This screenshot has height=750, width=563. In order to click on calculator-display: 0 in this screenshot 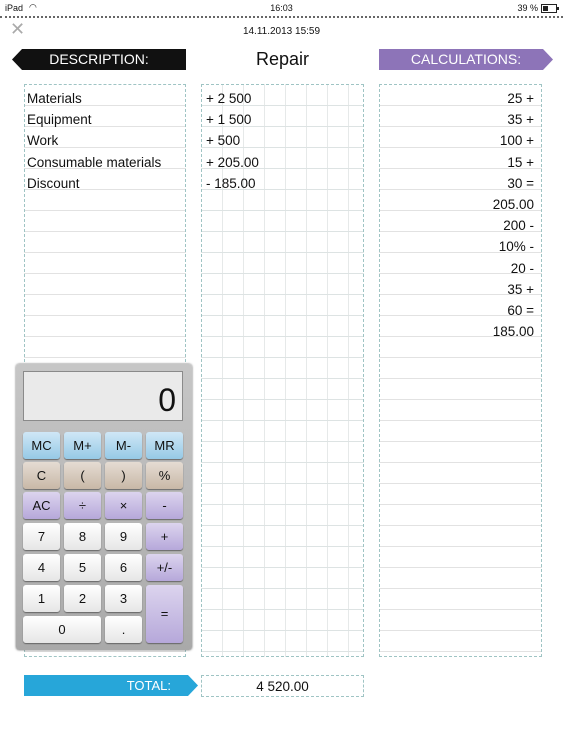, I will do `click(103, 396)`.